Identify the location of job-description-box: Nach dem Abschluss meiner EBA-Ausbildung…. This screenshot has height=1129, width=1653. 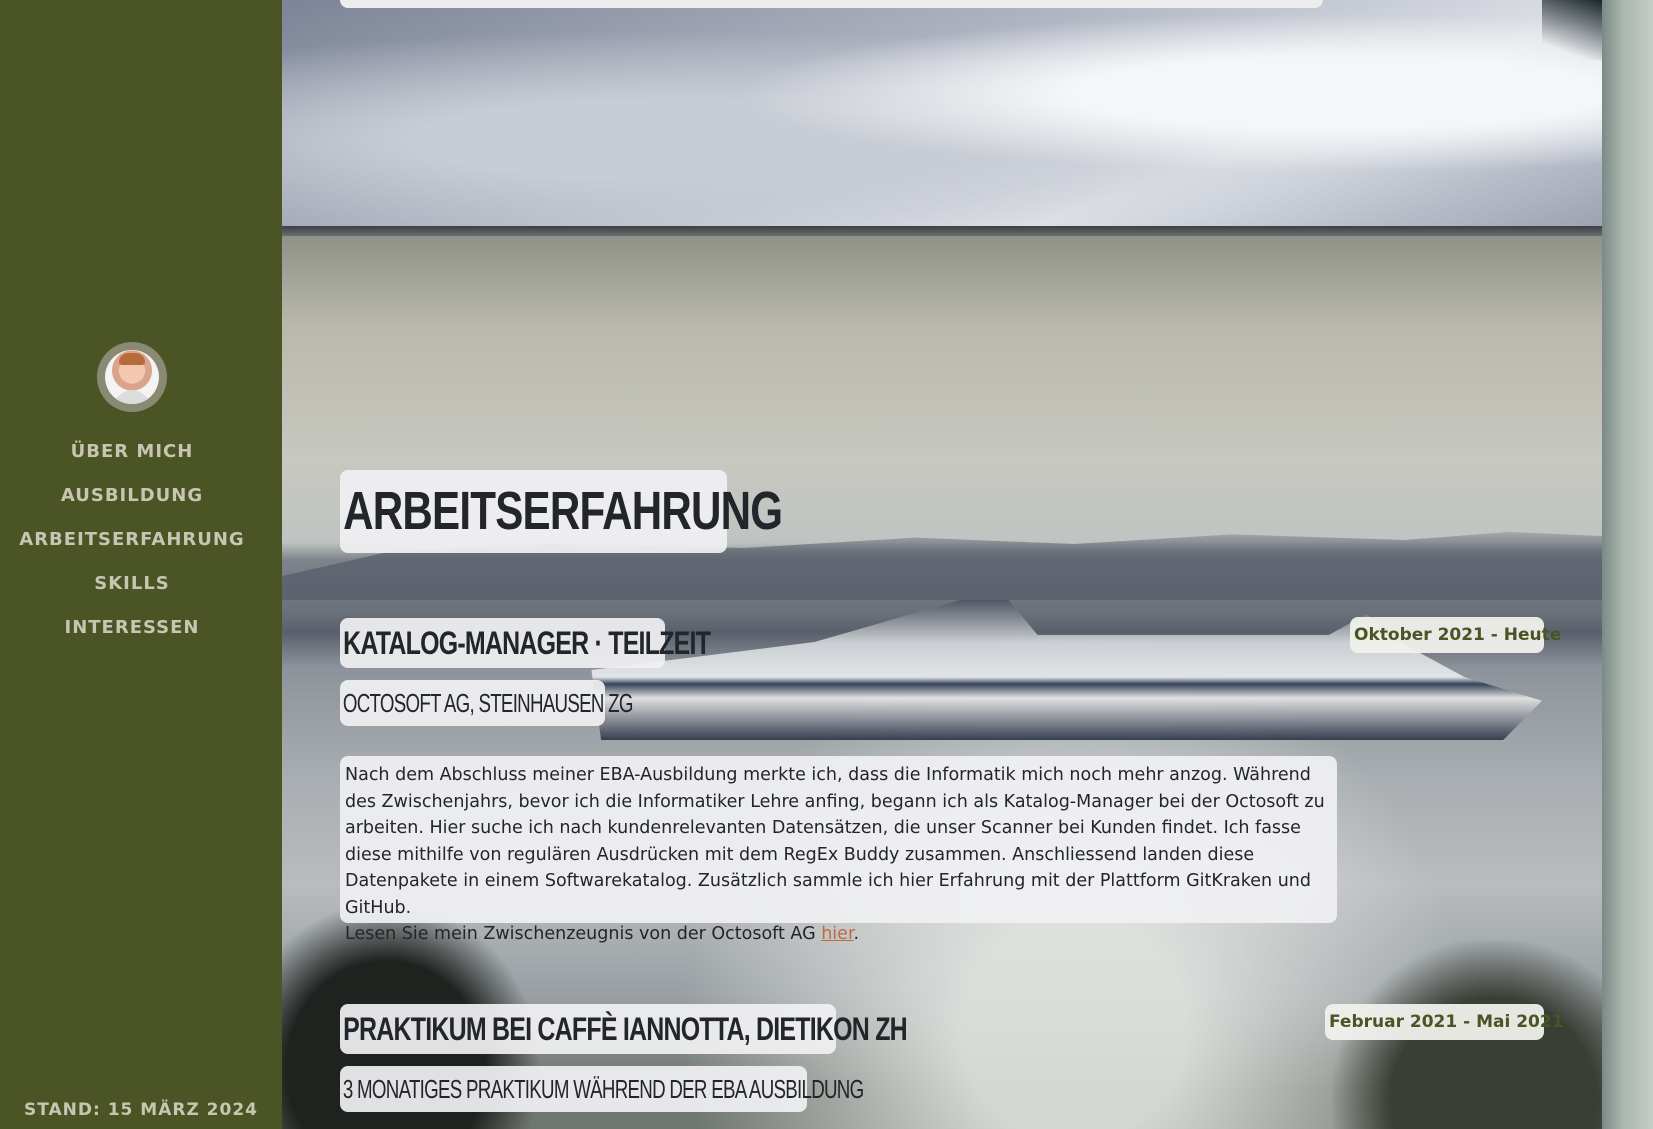
(838, 850).